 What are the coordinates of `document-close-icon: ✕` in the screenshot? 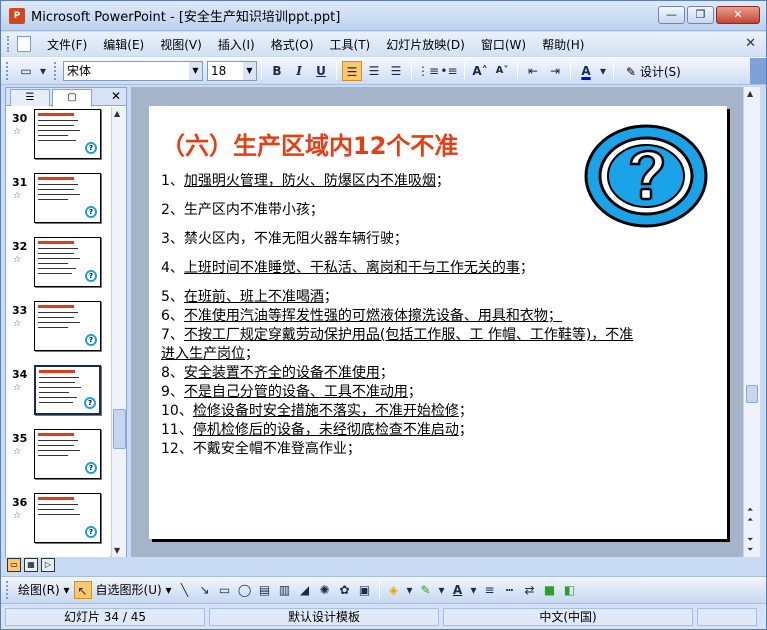 It's located at (750, 43).